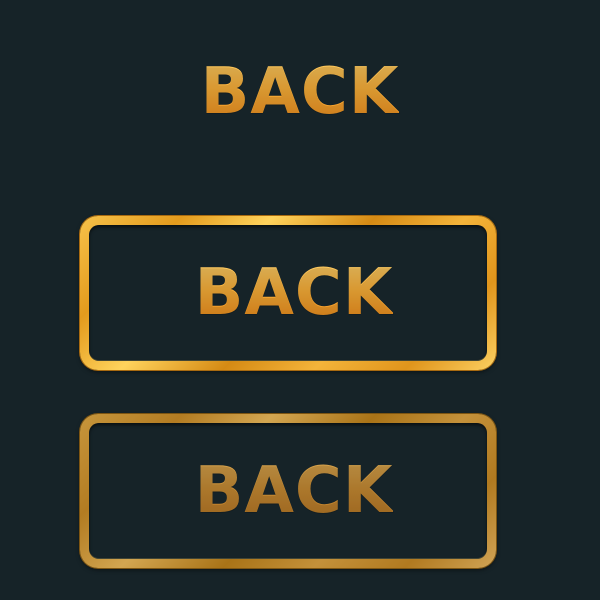 The height and width of the screenshot is (600, 600). Describe the element at coordinates (294, 491) in the screenshot. I see `back-button-disabled-label: BACK` at that location.